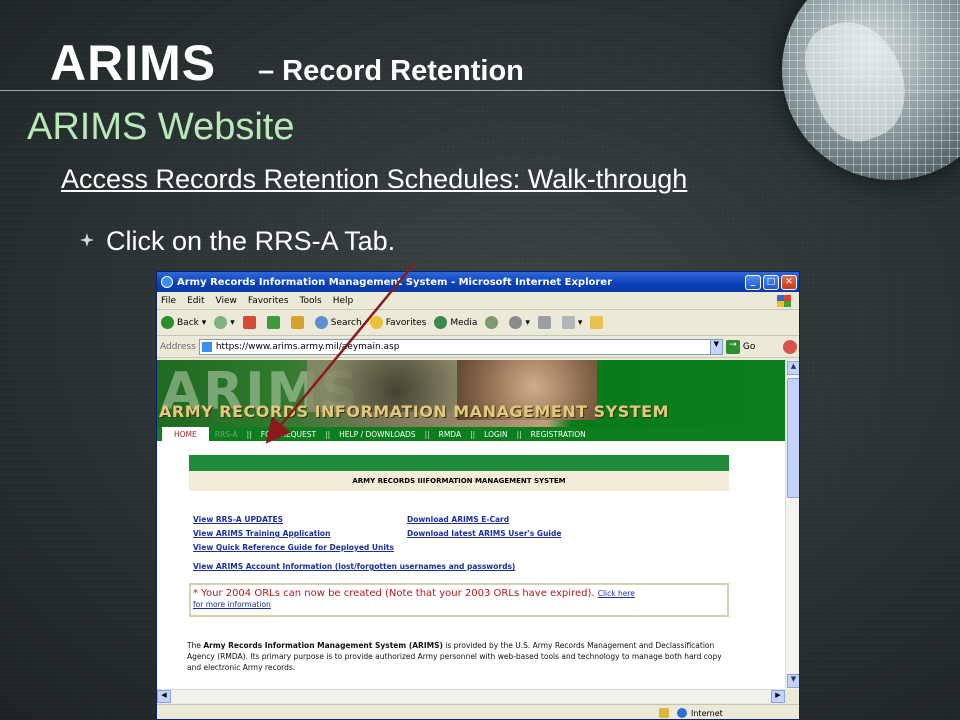 The width and height of the screenshot is (960, 720). I want to click on stop-icon, so click(249, 322).